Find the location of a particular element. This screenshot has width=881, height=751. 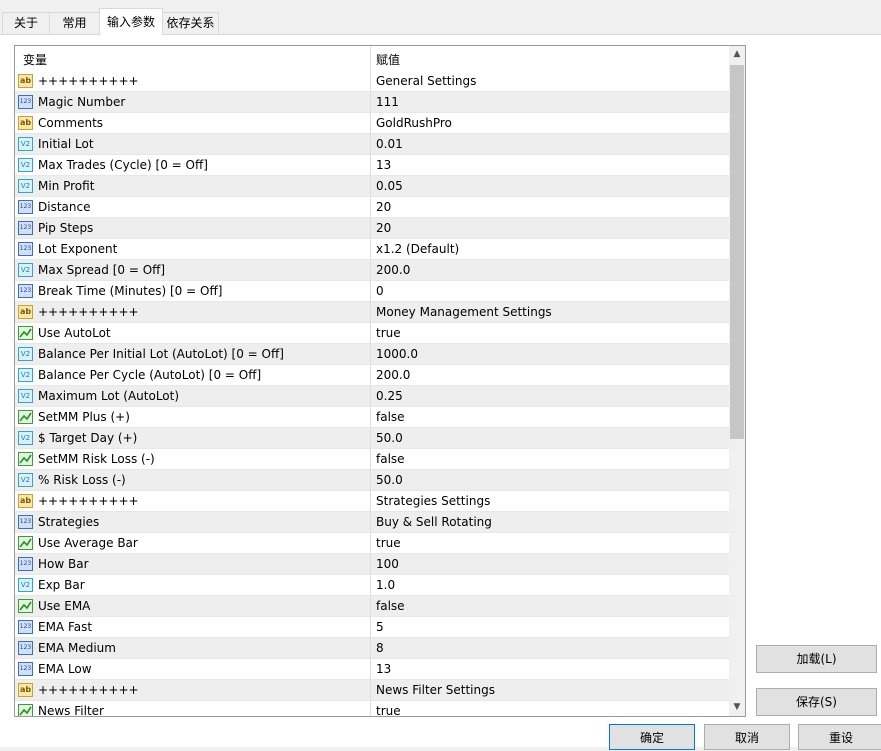

parameter-value: 8 is located at coordinates (380, 648).